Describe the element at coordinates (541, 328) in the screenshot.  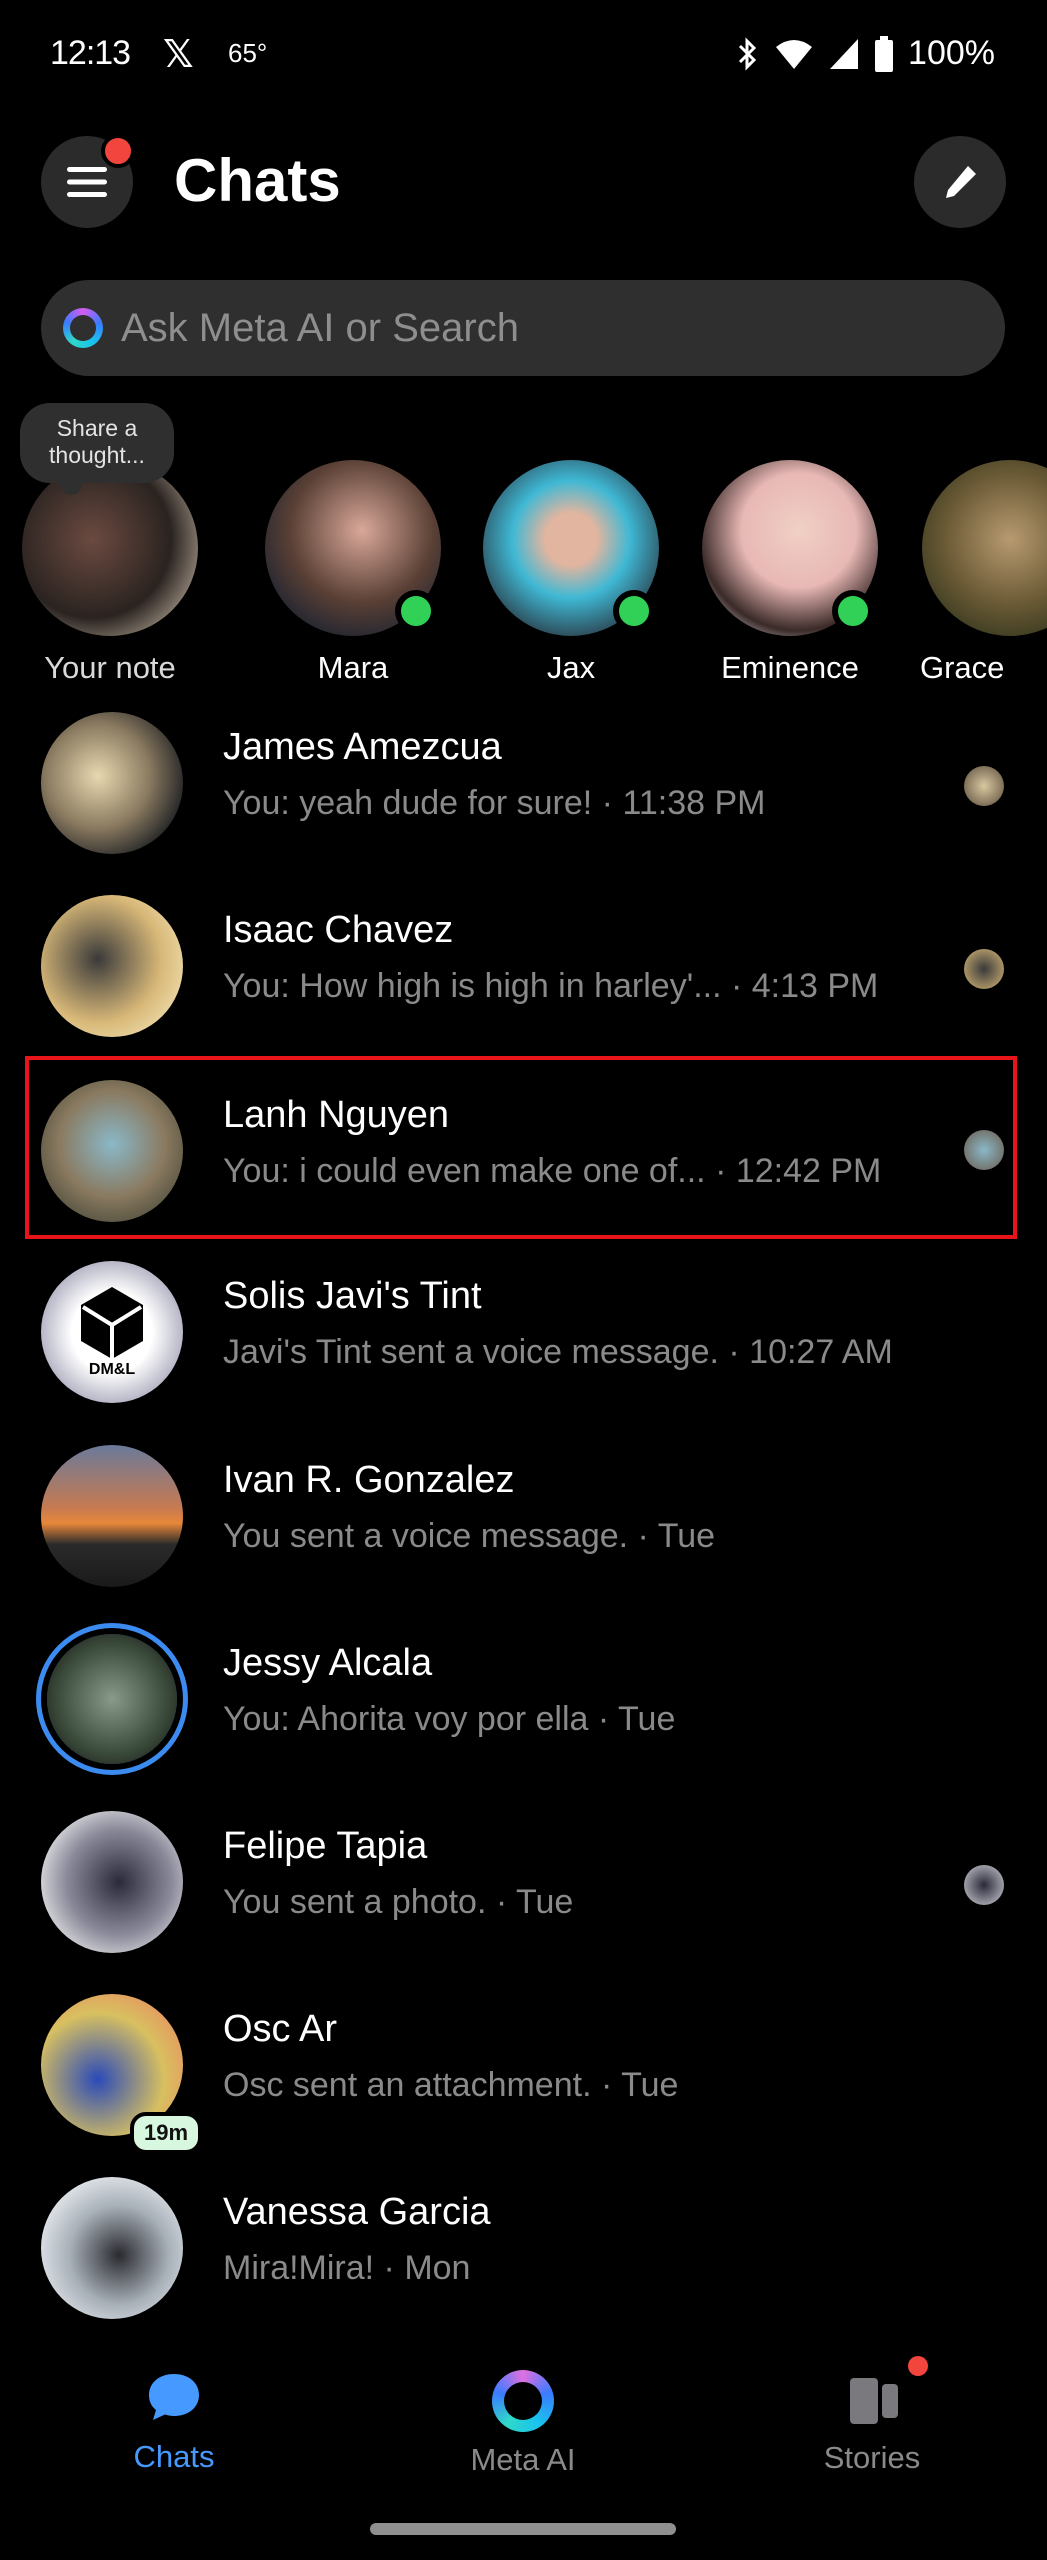
I see `search-input` at that location.